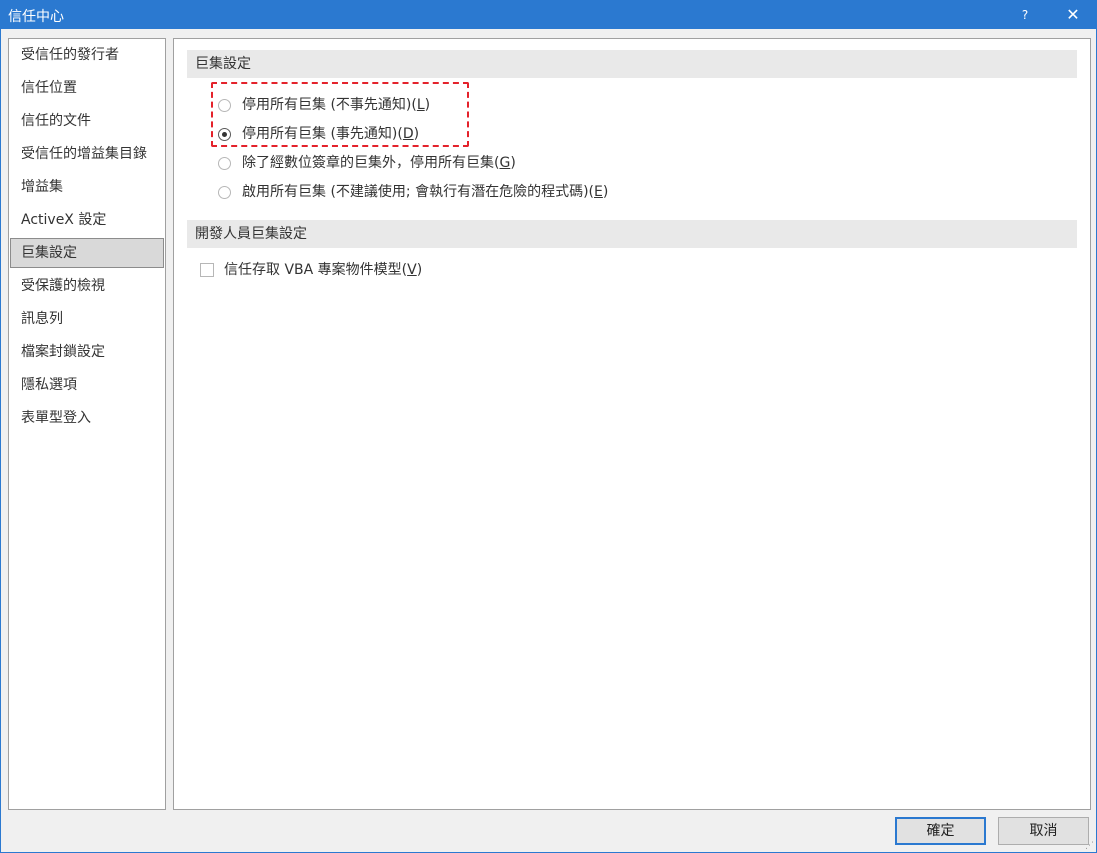 The height and width of the screenshot is (853, 1097). I want to click on sidebar-item-form-based-signin: 表單型登入, so click(87, 418).